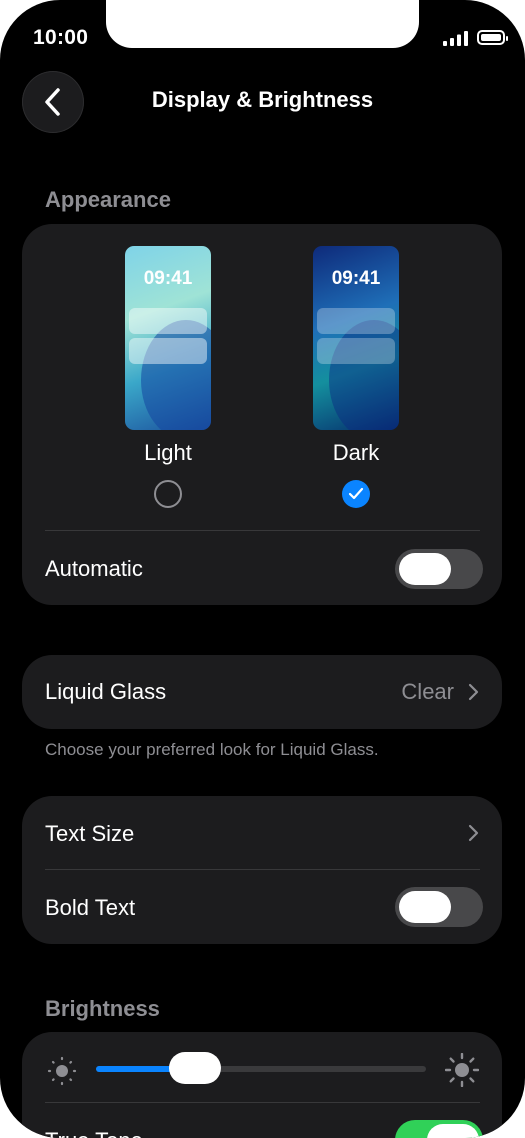  I want to click on status-time: 10:00, so click(61, 37).